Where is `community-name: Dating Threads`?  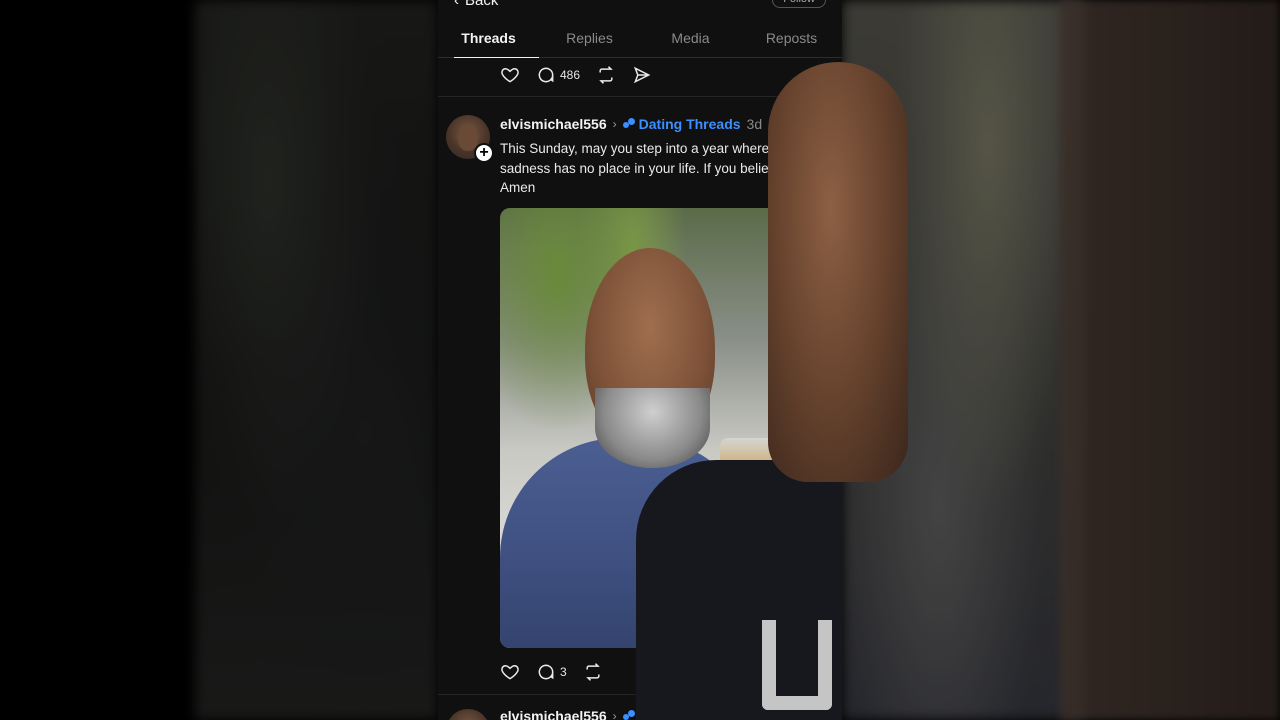
community-name: Dating Threads is located at coordinates (689, 124).